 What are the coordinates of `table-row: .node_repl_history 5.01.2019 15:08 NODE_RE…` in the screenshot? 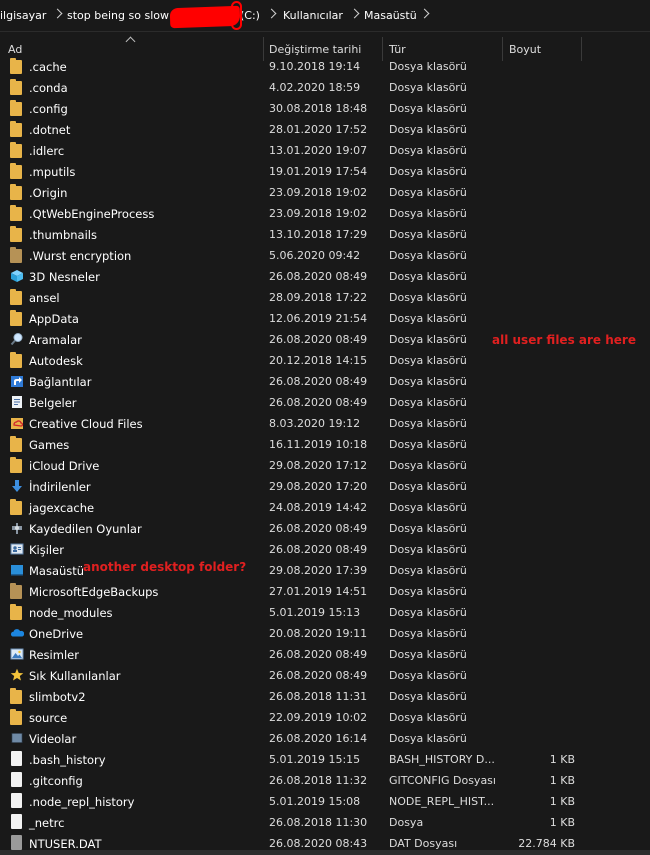 It's located at (325, 801).